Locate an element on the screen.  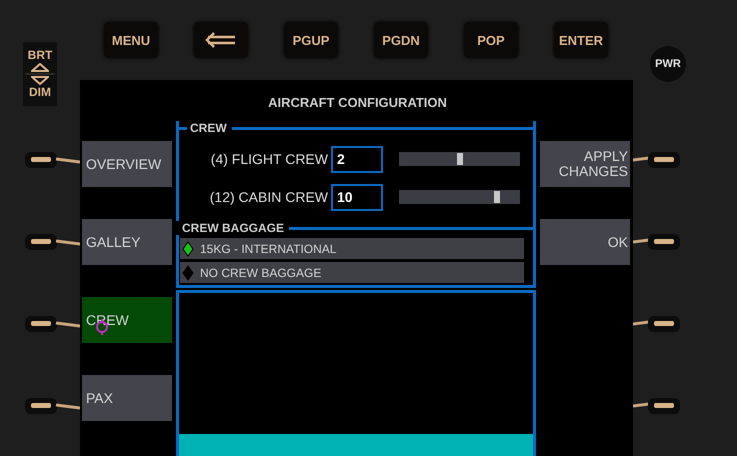
field-label: (12) CABIN CREW is located at coordinates (268, 197).